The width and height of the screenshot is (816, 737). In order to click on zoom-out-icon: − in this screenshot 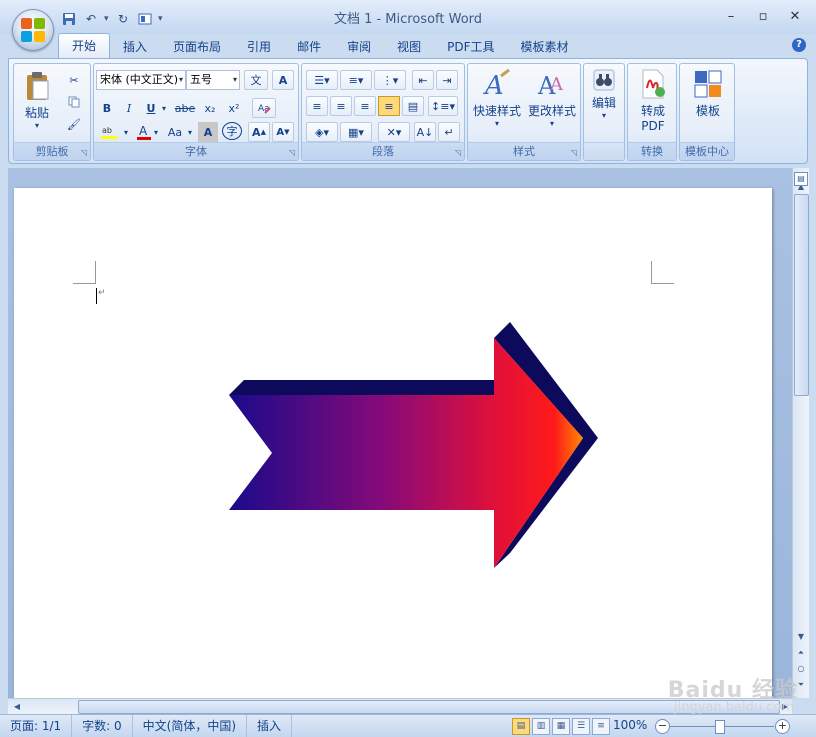, I will do `click(662, 726)`.